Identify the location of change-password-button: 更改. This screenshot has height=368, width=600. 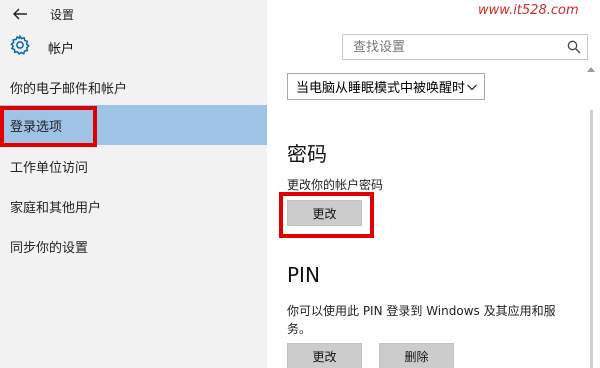
(324, 213).